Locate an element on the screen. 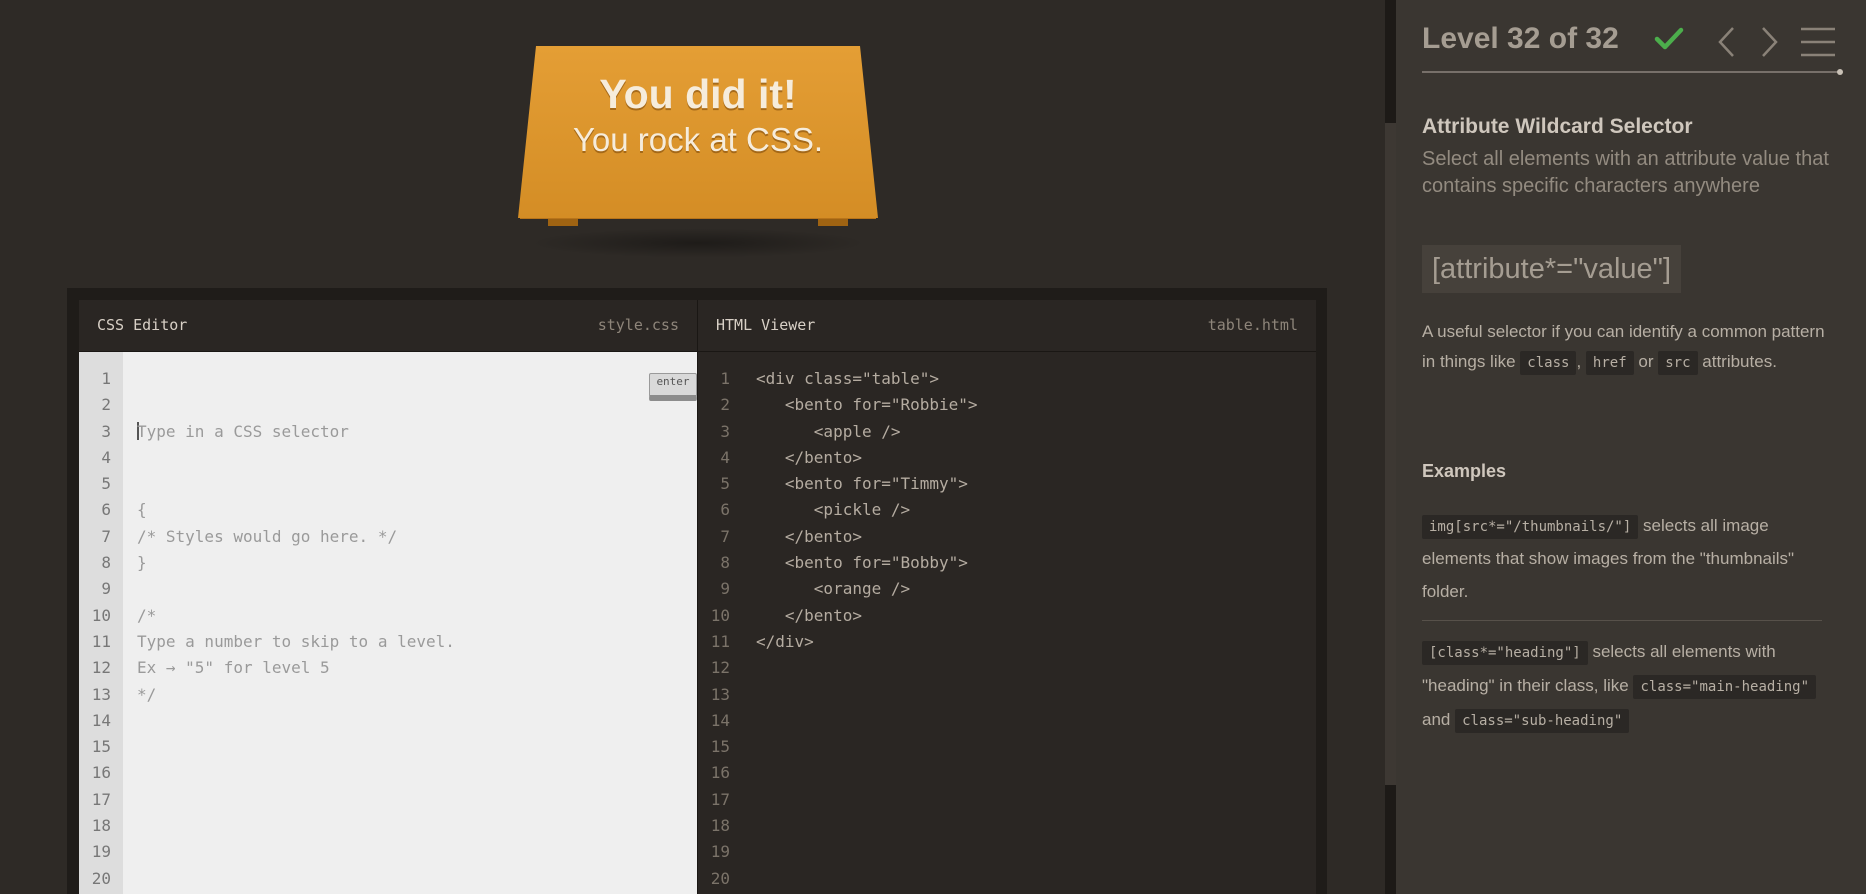  example-code: [class*="heading"] is located at coordinates (1505, 653).